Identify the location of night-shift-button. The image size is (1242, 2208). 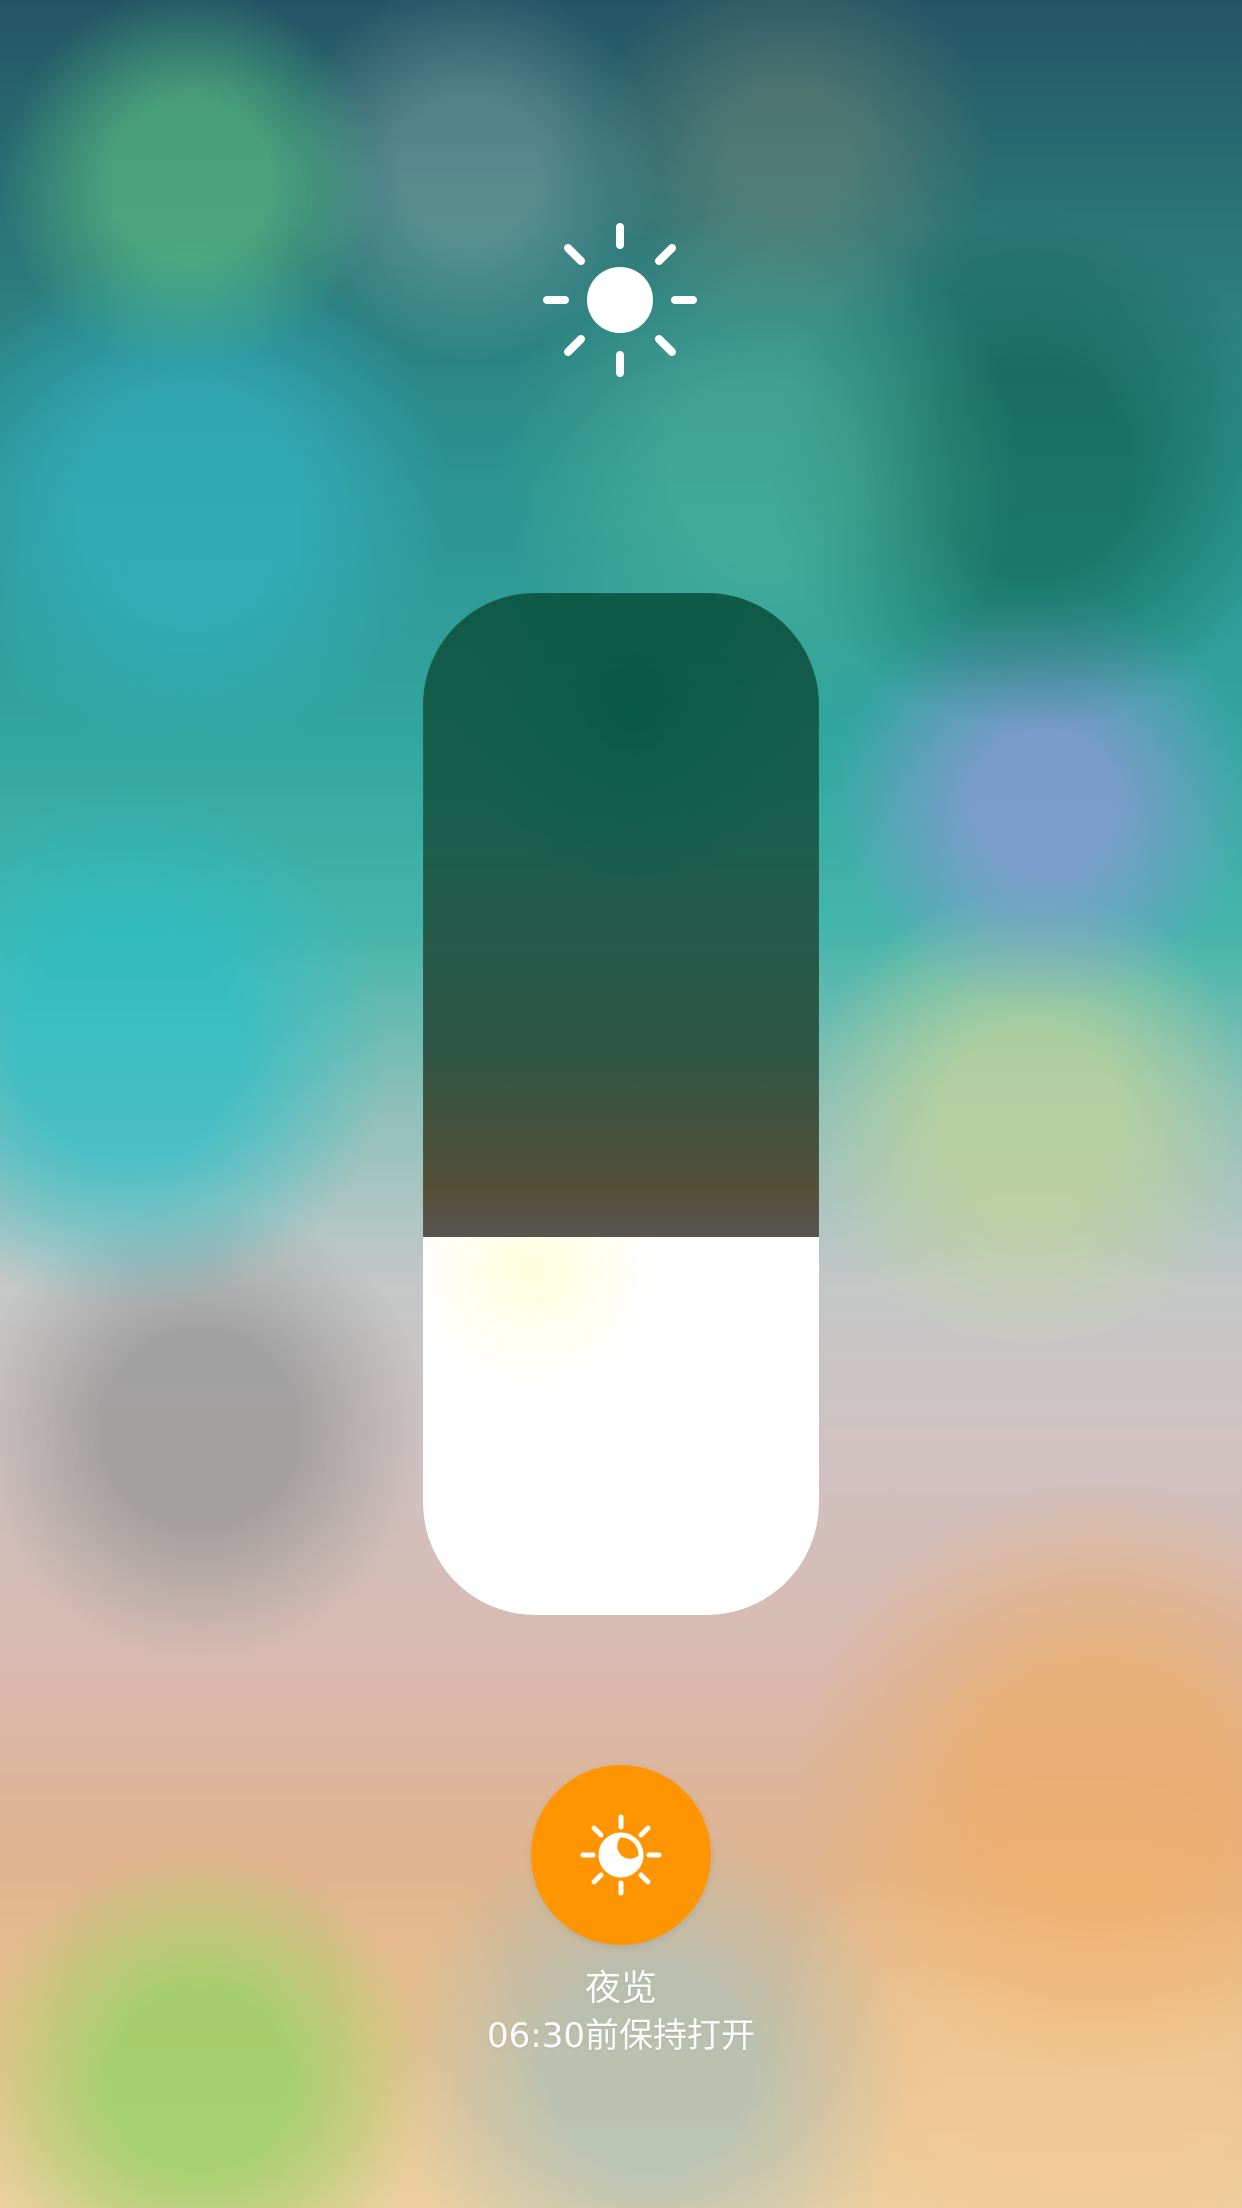
(621, 1855).